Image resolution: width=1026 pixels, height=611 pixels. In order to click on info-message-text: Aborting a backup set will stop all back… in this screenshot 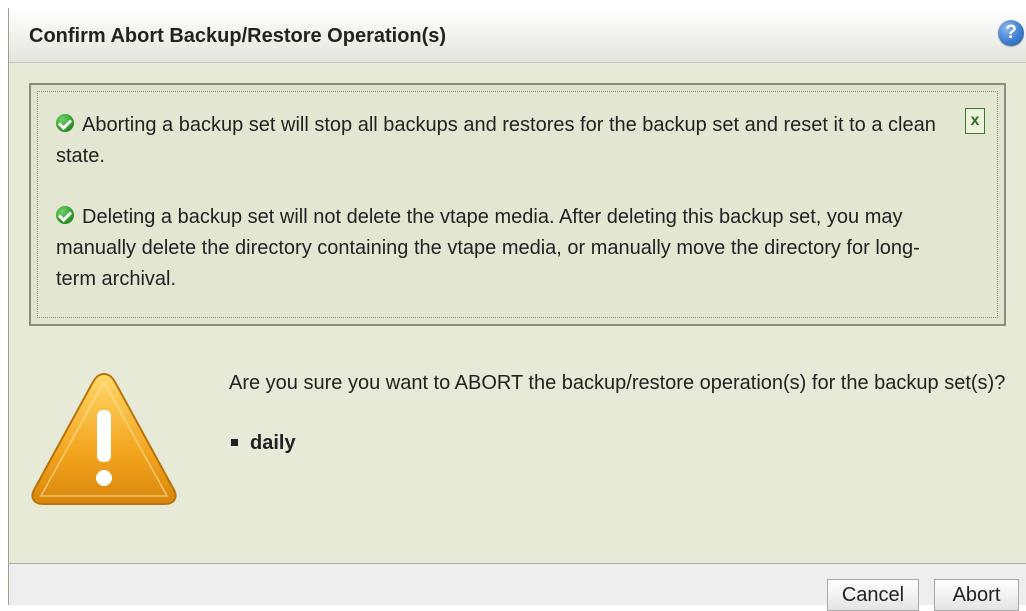, I will do `click(496, 140)`.